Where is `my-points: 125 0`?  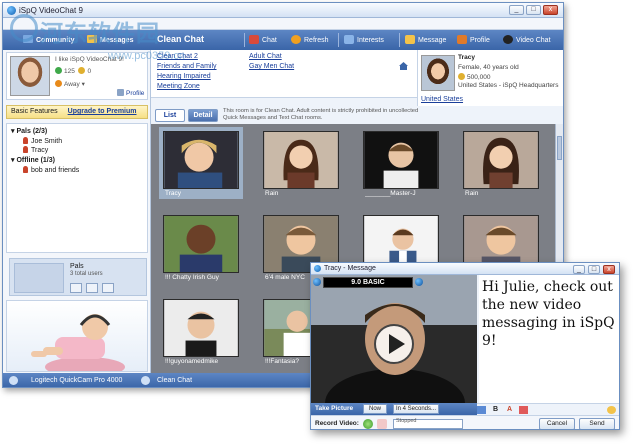 my-points: 125 0 is located at coordinates (73, 71).